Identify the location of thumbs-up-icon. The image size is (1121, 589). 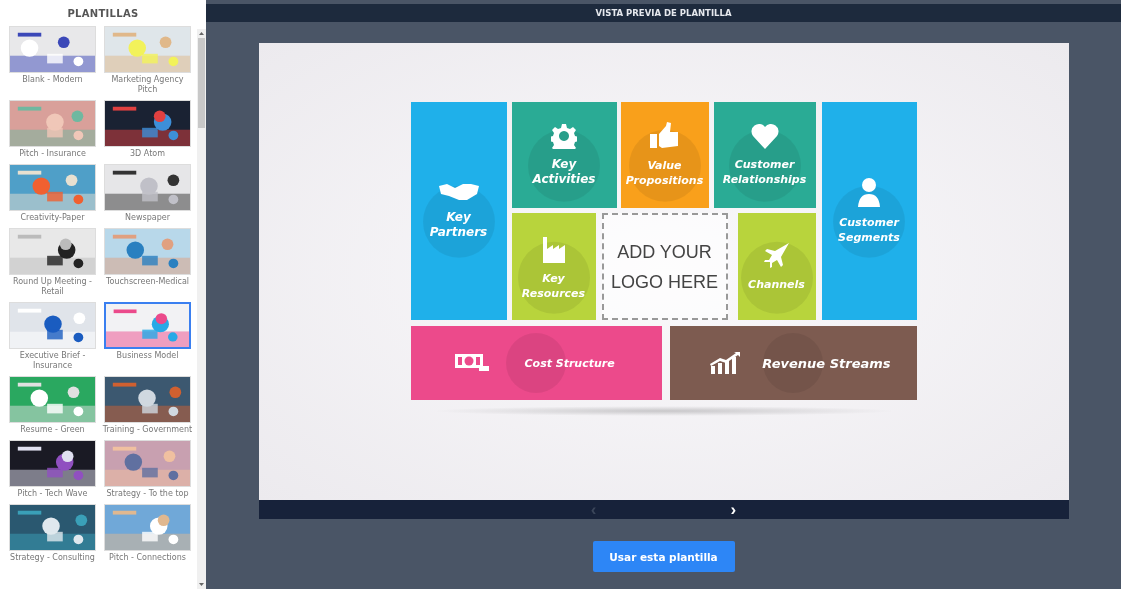
(664, 136).